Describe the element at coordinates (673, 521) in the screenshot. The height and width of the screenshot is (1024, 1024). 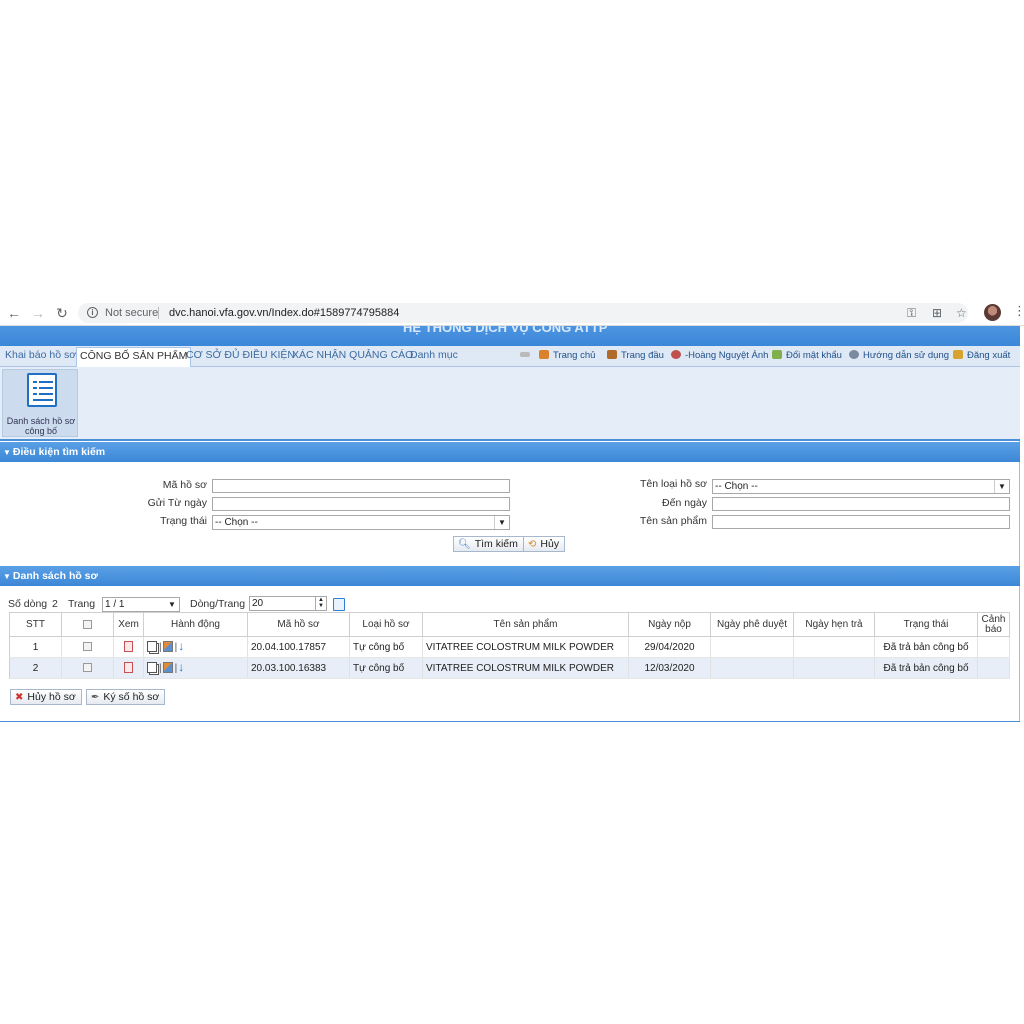
I see `ten-san-pham-label: Tên sản phẩm` at that location.